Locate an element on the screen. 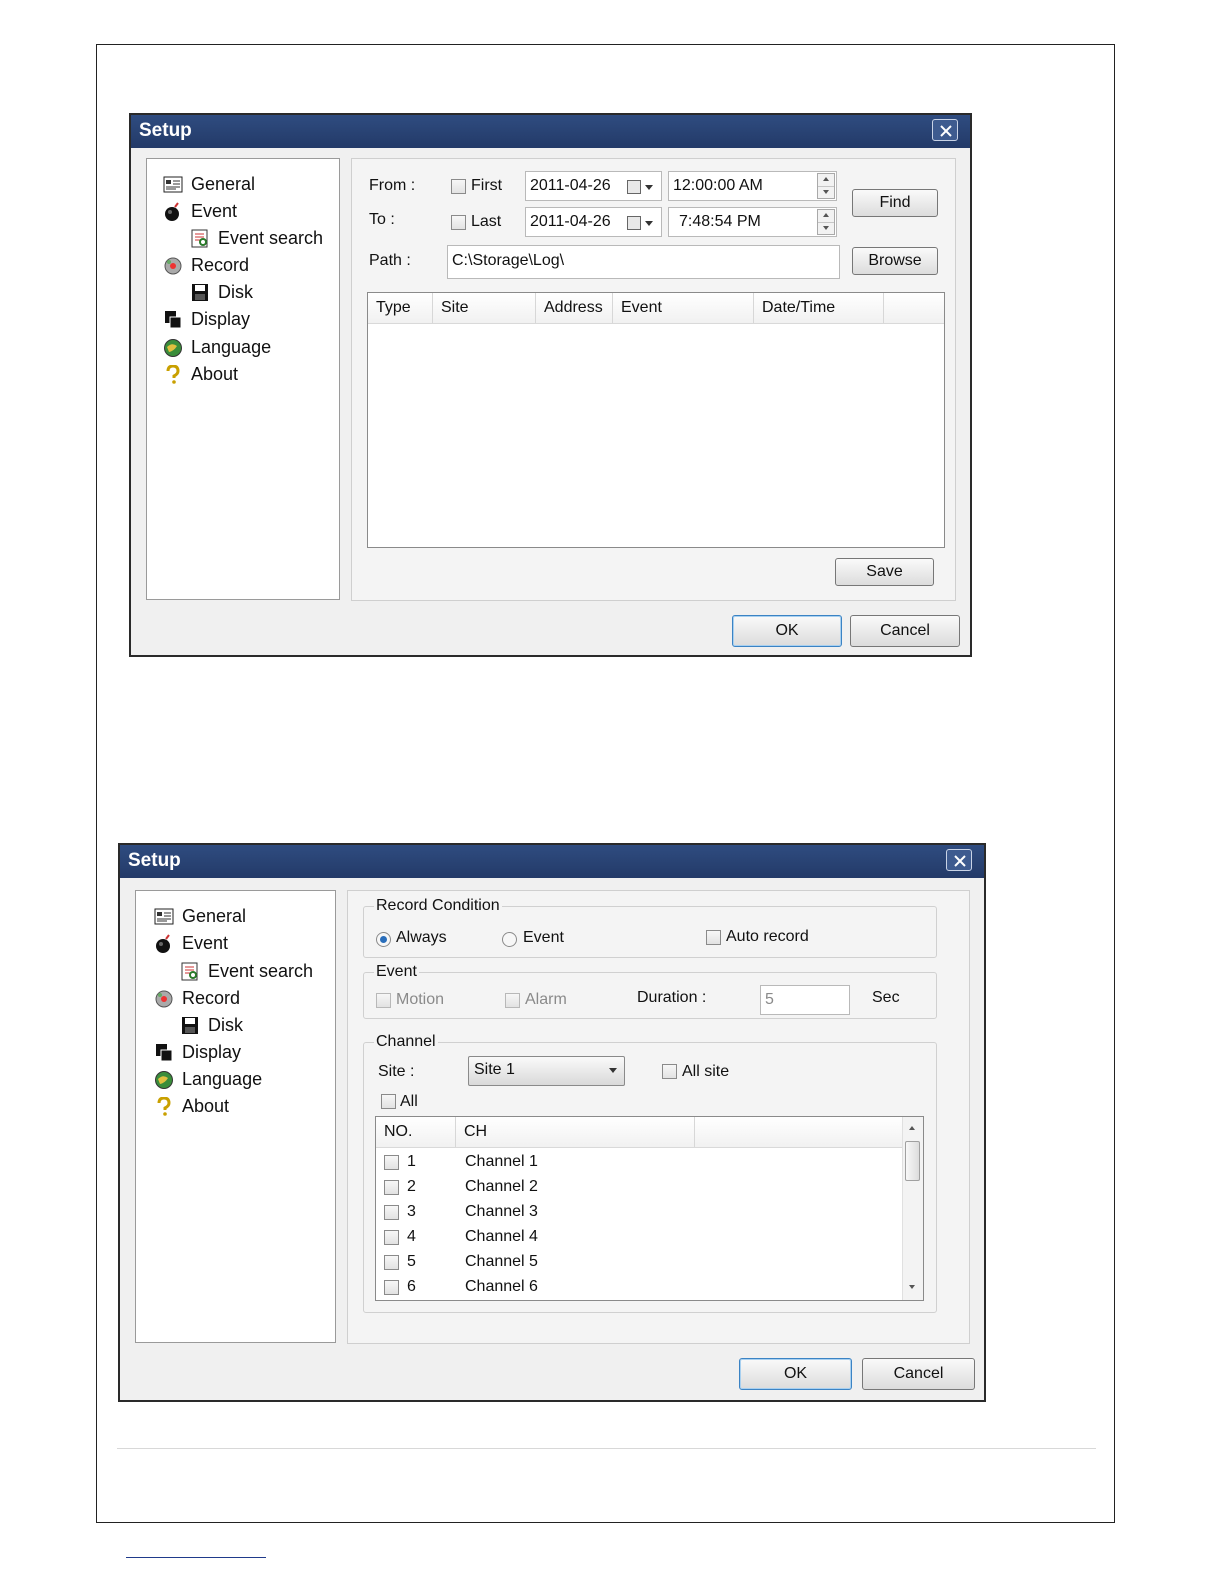  column-header-no: NO. is located at coordinates (416, 1132).